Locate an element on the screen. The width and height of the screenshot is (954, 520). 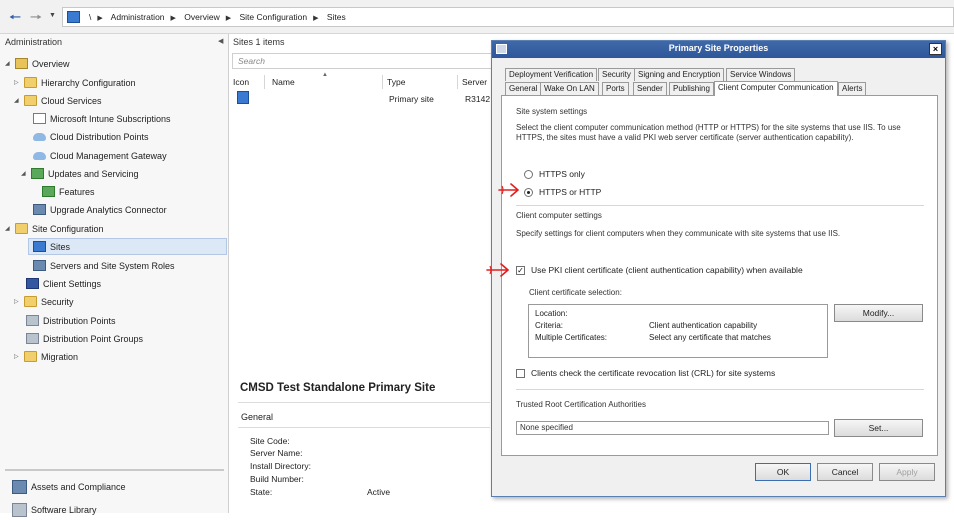
updates-icon is located at coordinates (37, 174).